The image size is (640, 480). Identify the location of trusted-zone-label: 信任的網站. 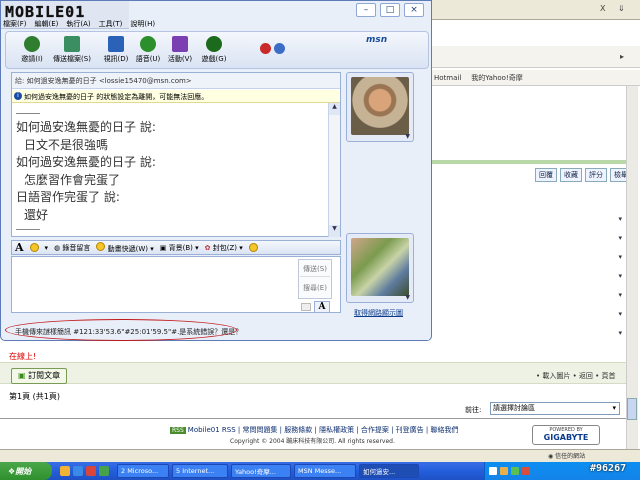
(570, 456).